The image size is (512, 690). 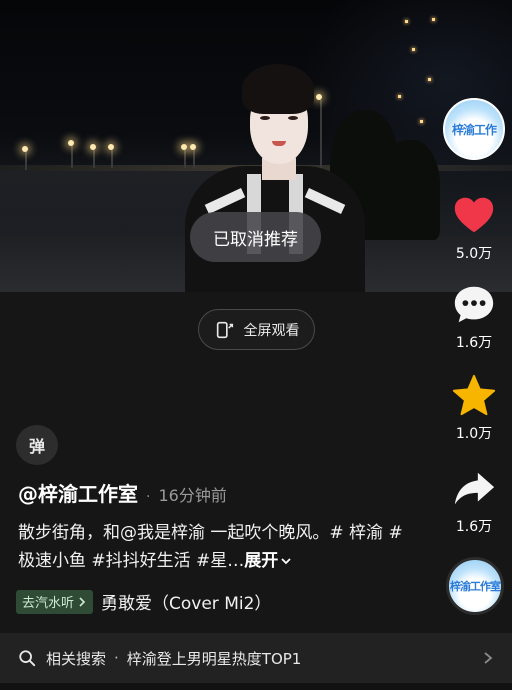 I want to click on bottom-strip, so click(x=256, y=686).